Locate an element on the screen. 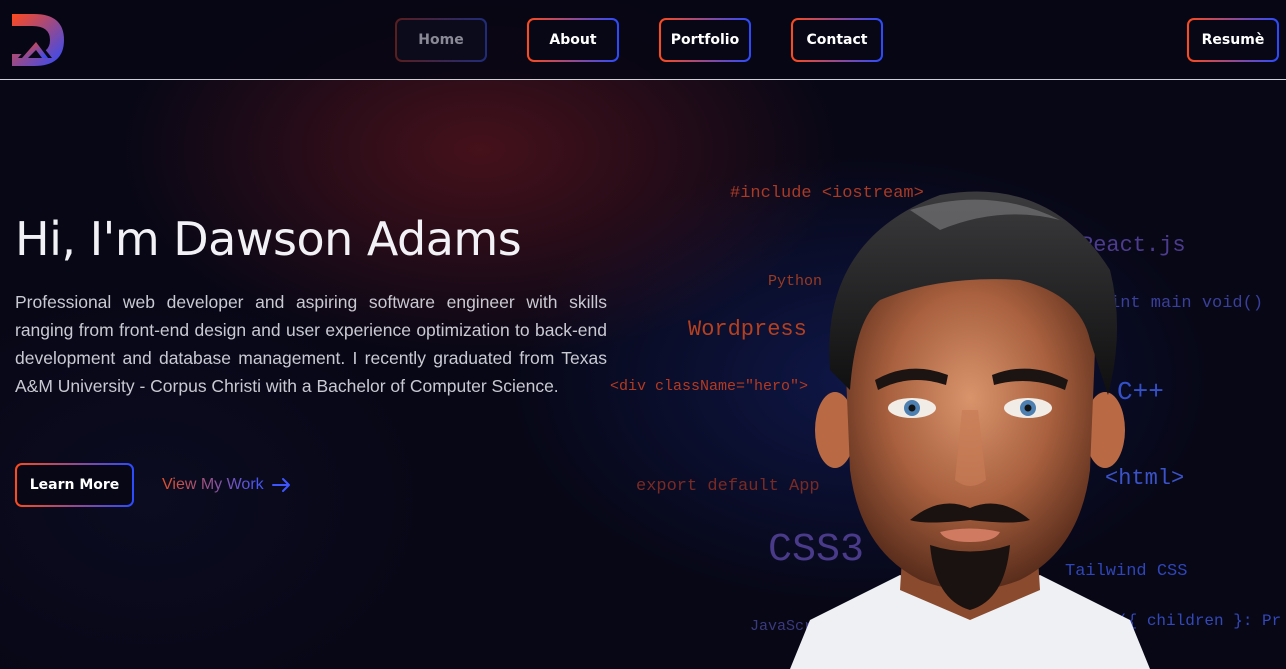 This screenshot has width=1286, height=669. arrow-right-icon is located at coordinates (280, 485).